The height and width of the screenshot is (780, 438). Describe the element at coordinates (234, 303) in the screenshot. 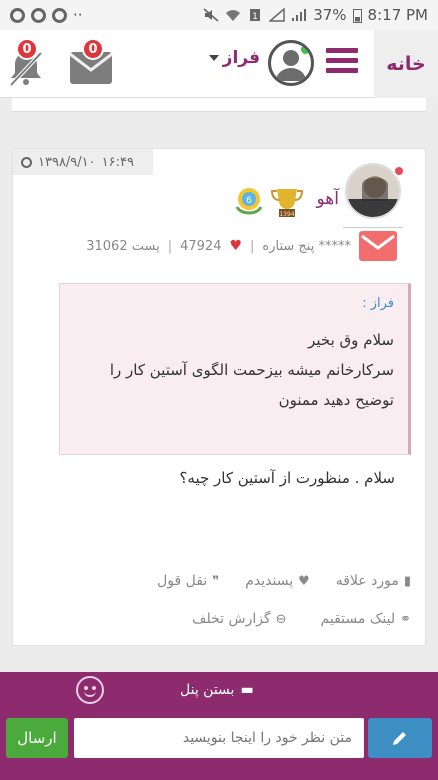

I see `quote-author: فراز :` at that location.